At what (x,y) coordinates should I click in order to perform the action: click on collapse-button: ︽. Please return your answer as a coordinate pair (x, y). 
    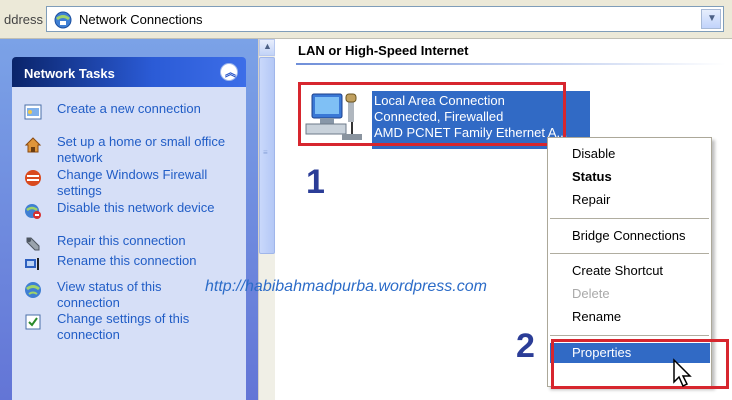
    Looking at the image, I should click on (229, 72).